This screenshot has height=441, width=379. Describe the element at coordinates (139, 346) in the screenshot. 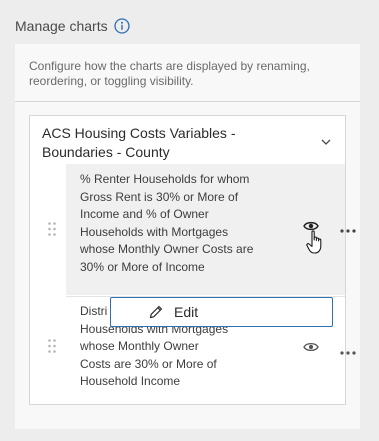

I see `chart-item-label-line: whose Monthly Owner` at that location.